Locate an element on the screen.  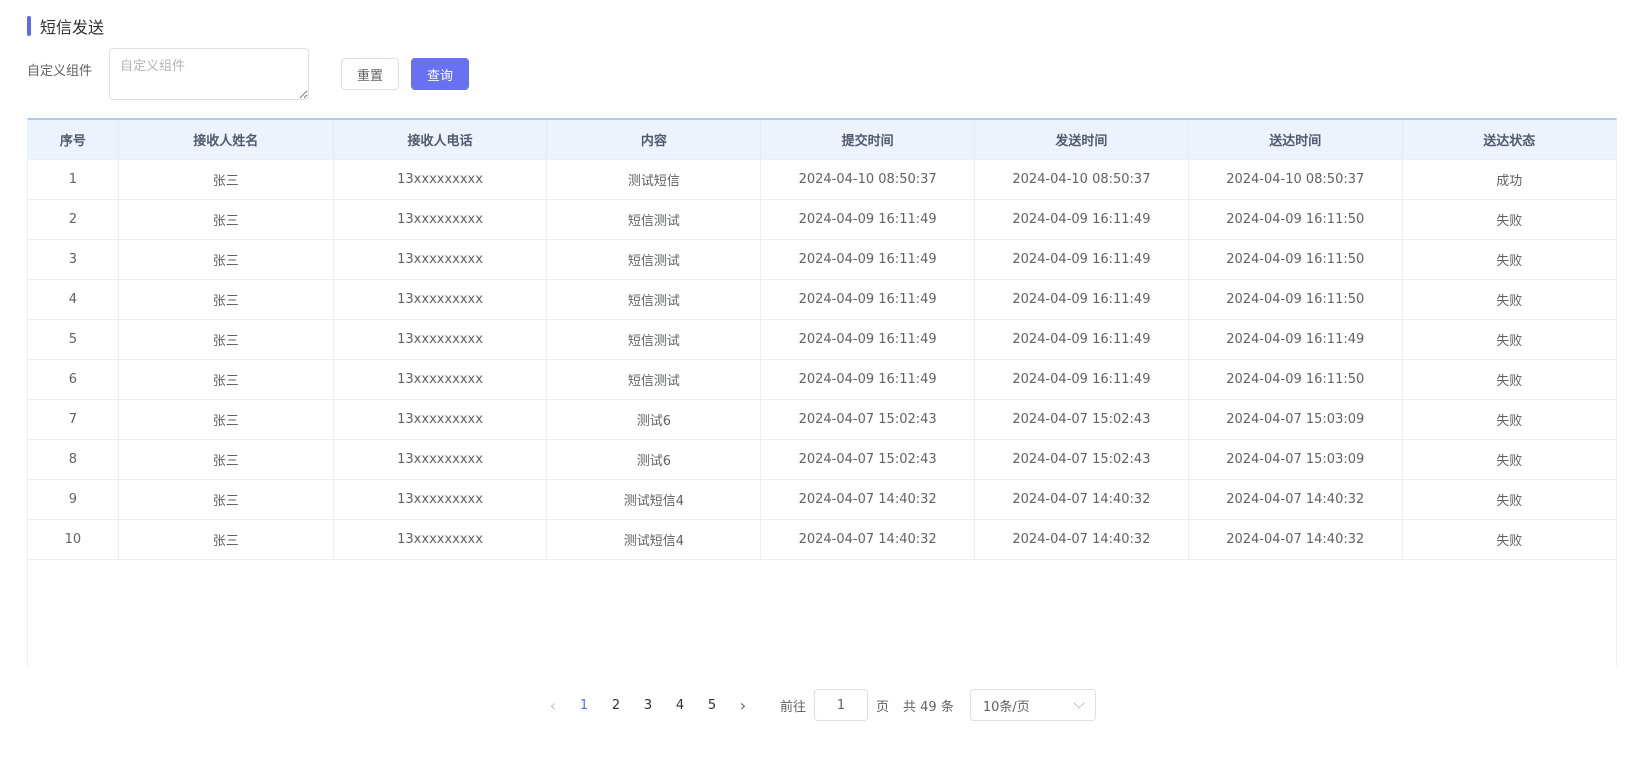
query-button: 查询 is located at coordinates (440, 74).